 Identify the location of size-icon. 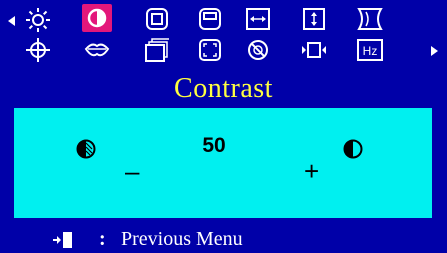
(210, 19).